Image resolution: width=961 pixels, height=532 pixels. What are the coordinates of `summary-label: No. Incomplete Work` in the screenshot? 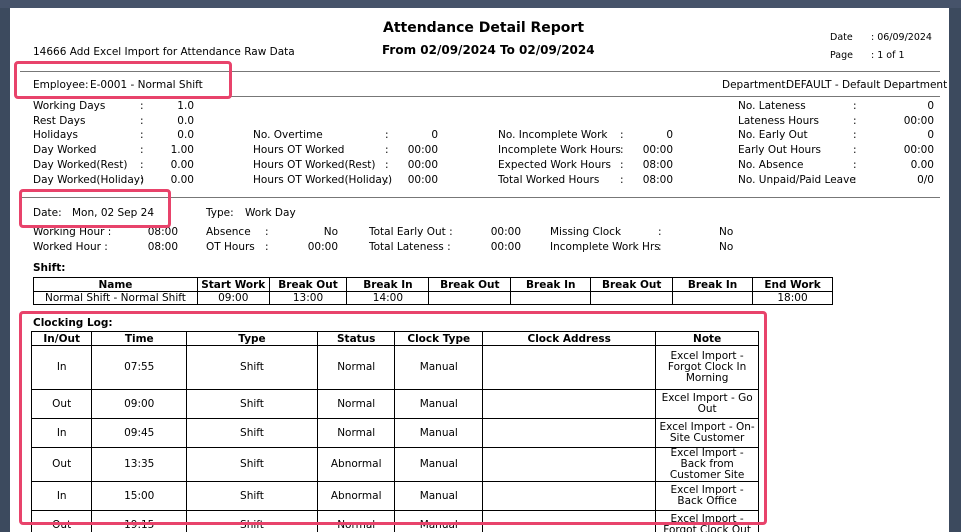 It's located at (553, 135).